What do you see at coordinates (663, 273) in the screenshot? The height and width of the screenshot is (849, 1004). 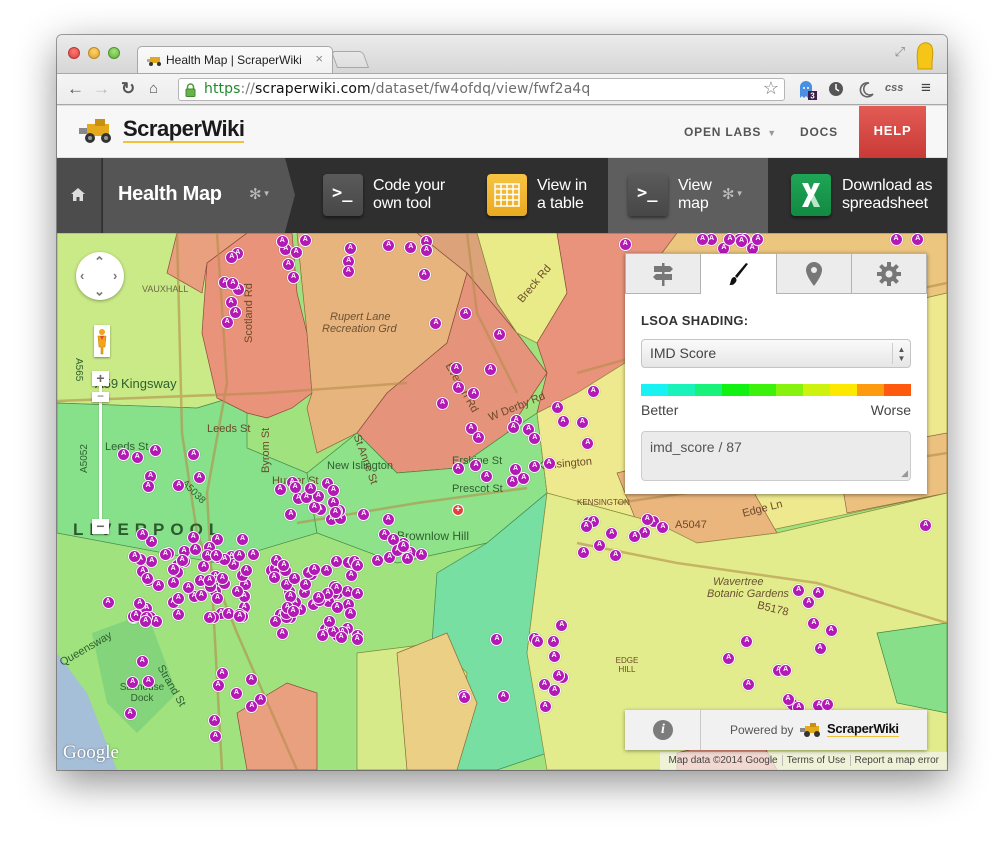 I see `tab-layers` at bounding box center [663, 273].